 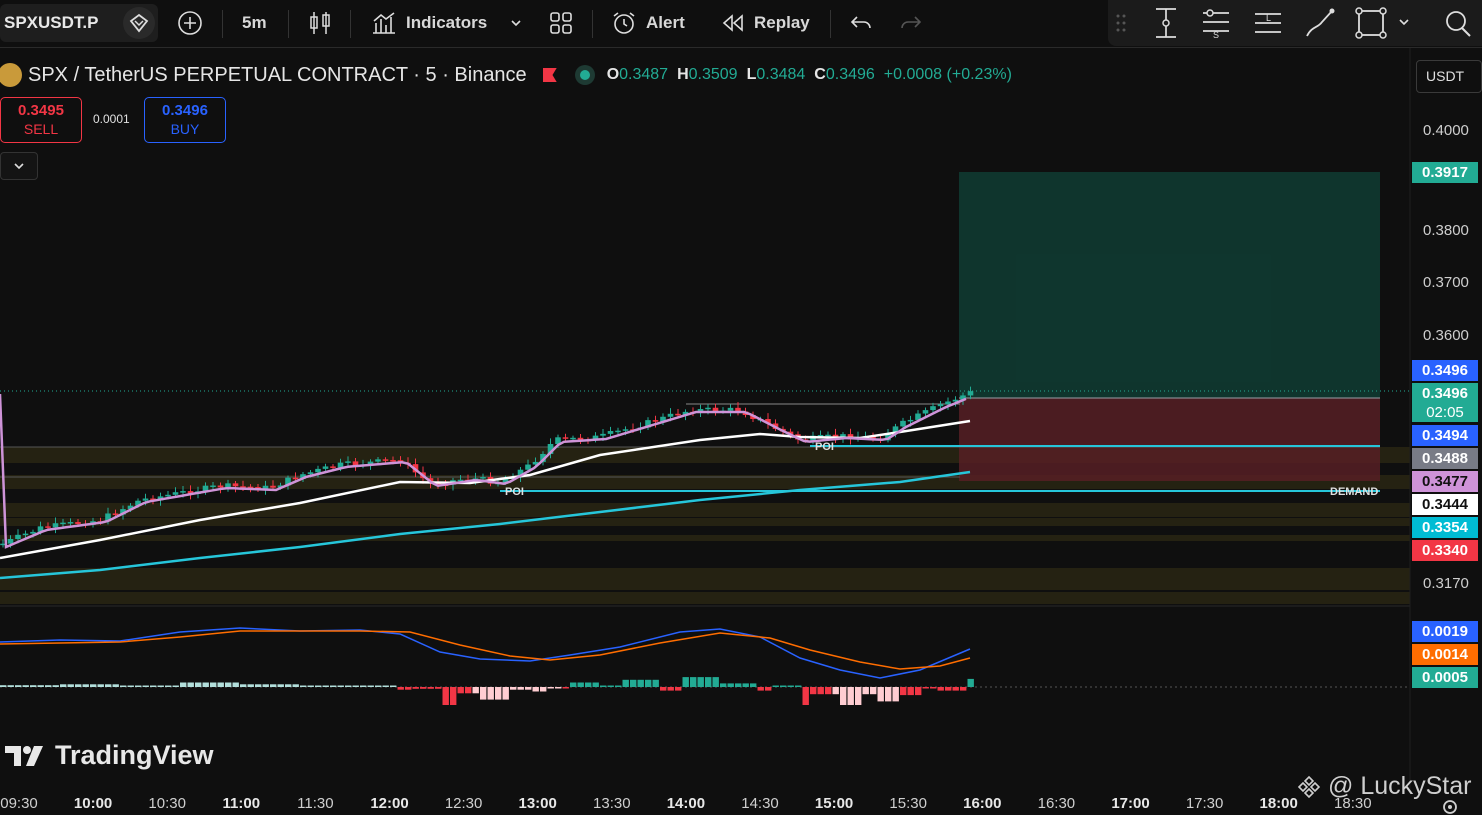 What do you see at coordinates (1449, 76) in the screenshot?
I see `currency-selector: USDT` at bounding box center [1449, 76].